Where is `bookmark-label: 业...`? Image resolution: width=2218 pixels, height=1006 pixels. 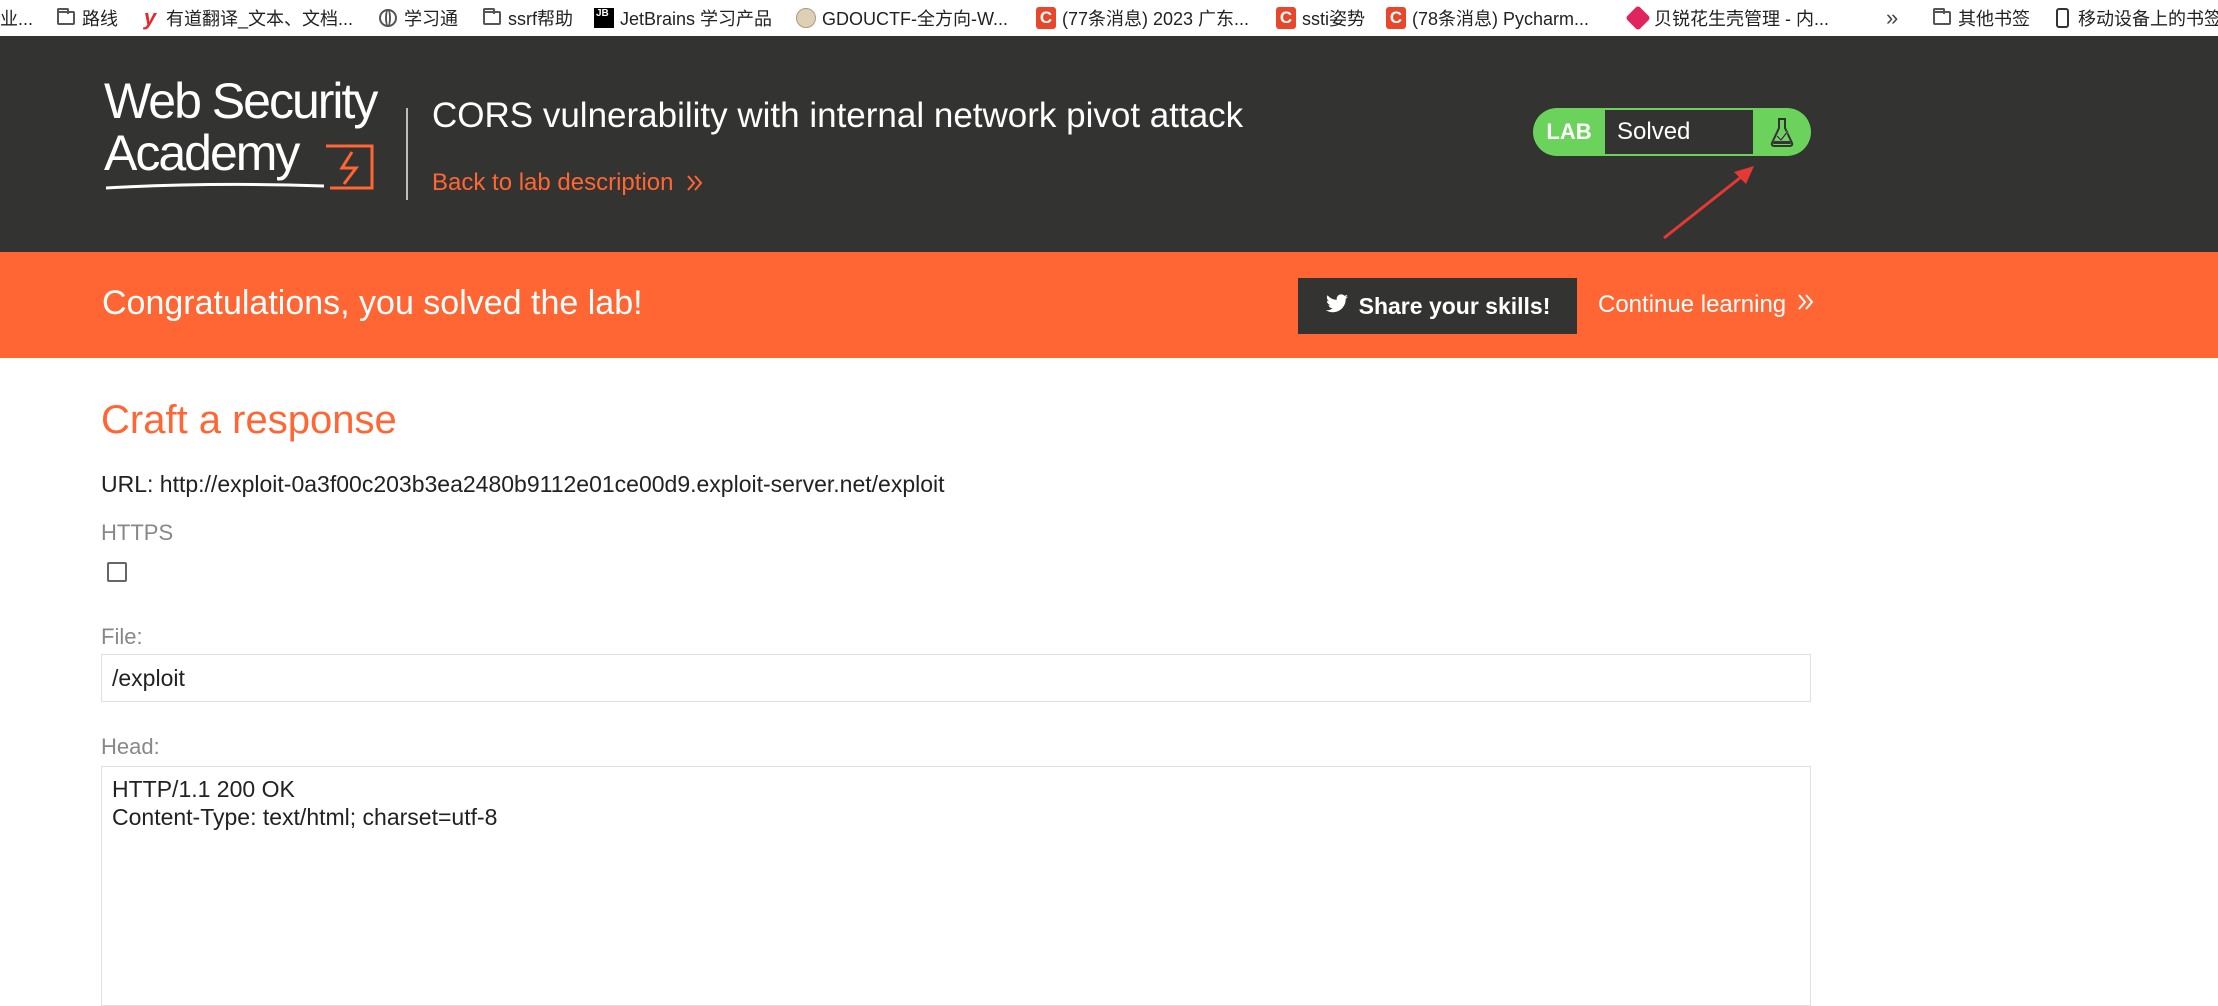
bookmark-label: 业... is located at coordinates (17, 19).